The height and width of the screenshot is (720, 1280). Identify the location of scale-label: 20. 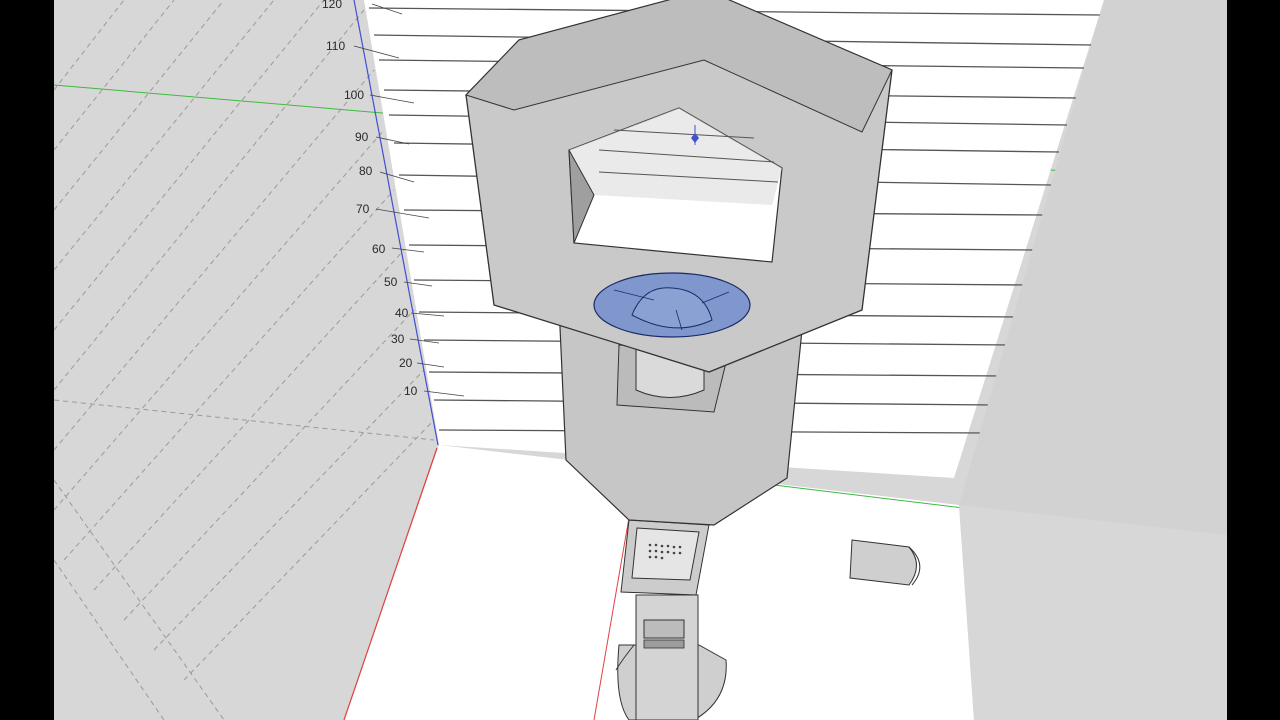
(406, 363).